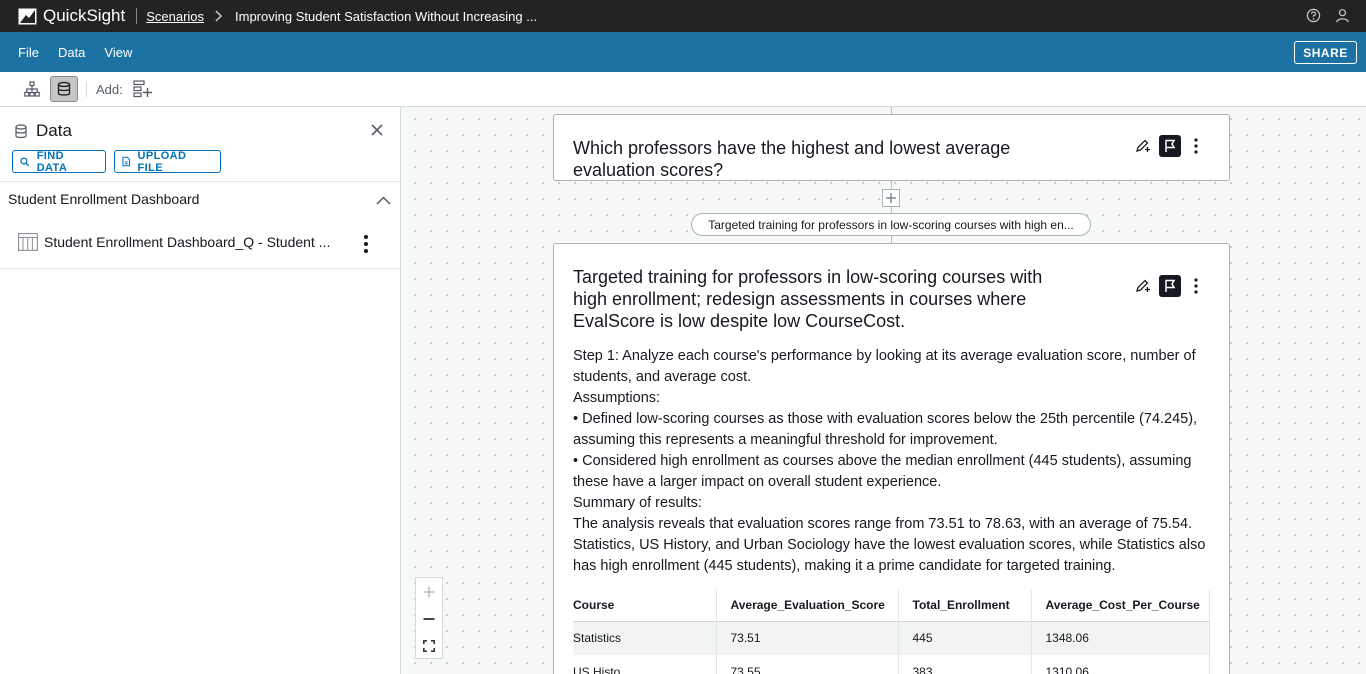  Describe the element at coordinates (126, 161) in the screenshot. I see `file-icon` at that location.